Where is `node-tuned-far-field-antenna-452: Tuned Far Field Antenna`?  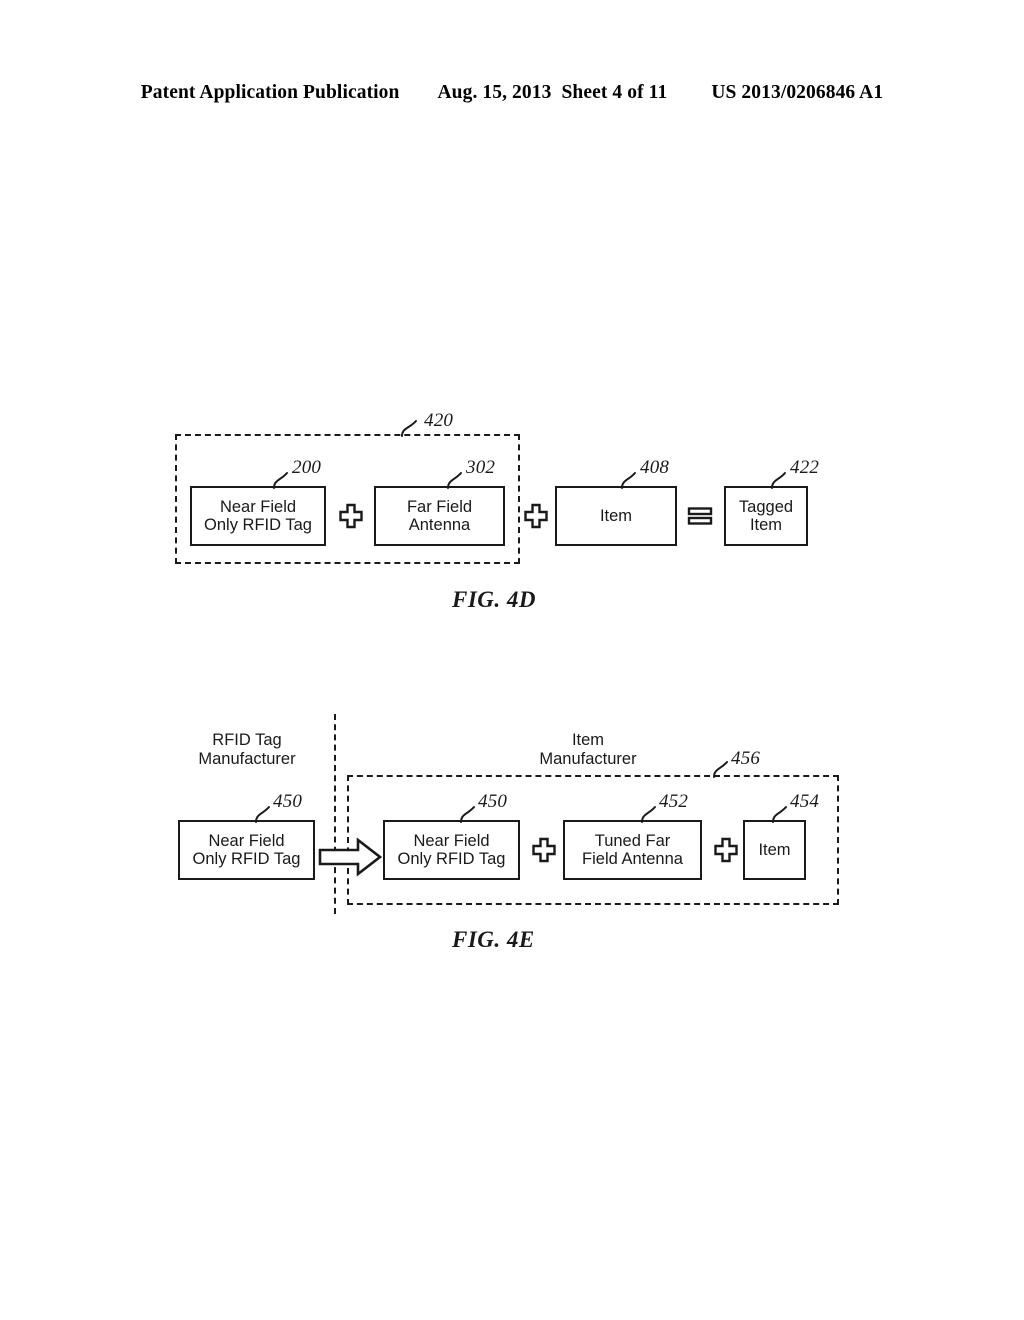 node-tuned-far-field-antenna-452: Tuned Far Field Antenna is located at coordinates (632, 850).